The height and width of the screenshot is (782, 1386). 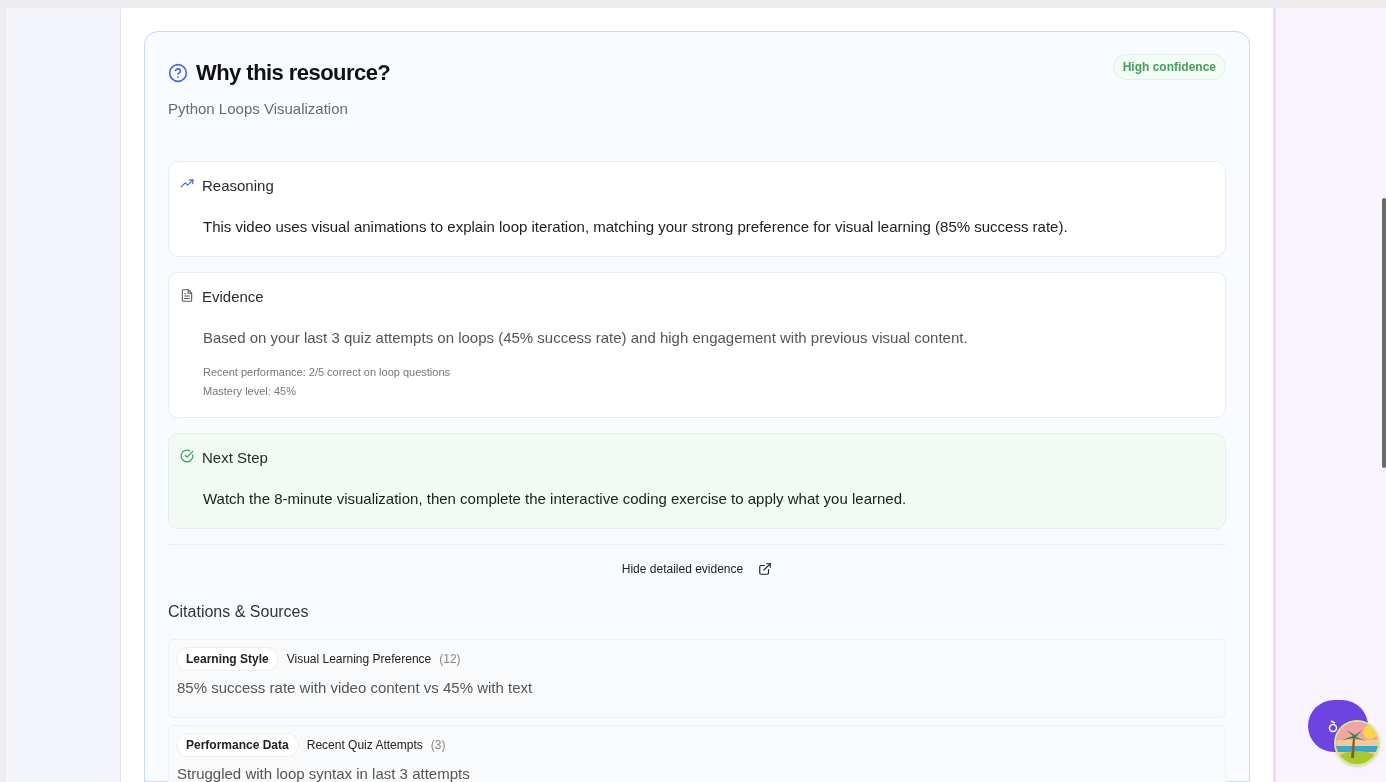 What do you see at coordinates (187, 455) in the screenshot?
I see `check-circle-icon` at bounding box center [187, 455].